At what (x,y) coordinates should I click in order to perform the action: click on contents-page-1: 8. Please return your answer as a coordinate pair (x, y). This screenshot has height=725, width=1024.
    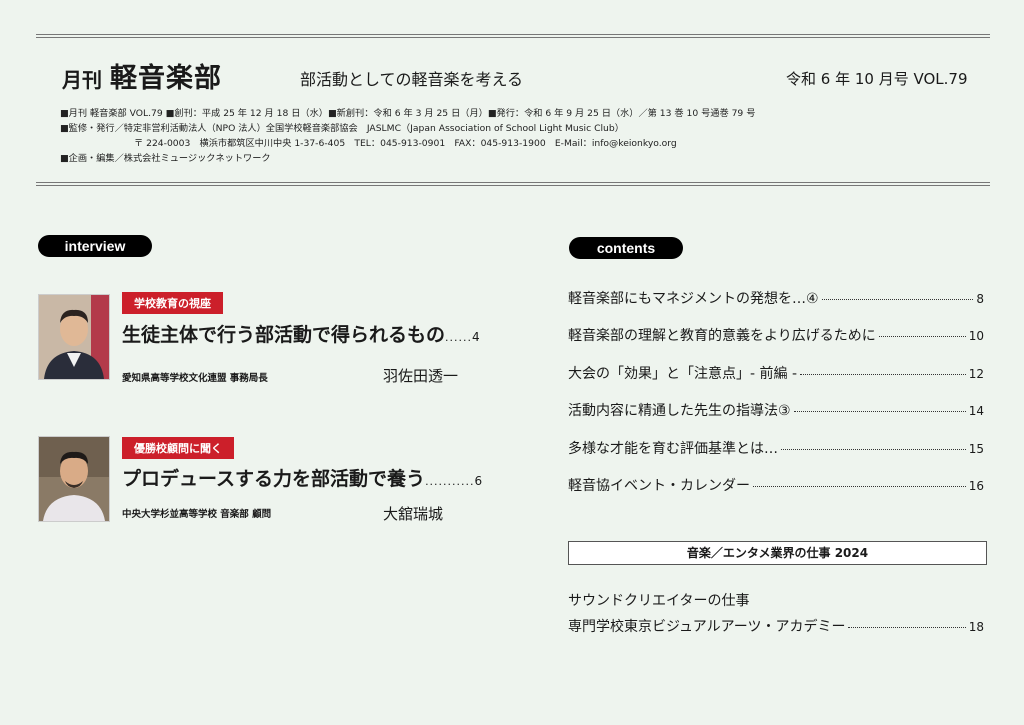
    Looking at the image, I should click on (980, 299).